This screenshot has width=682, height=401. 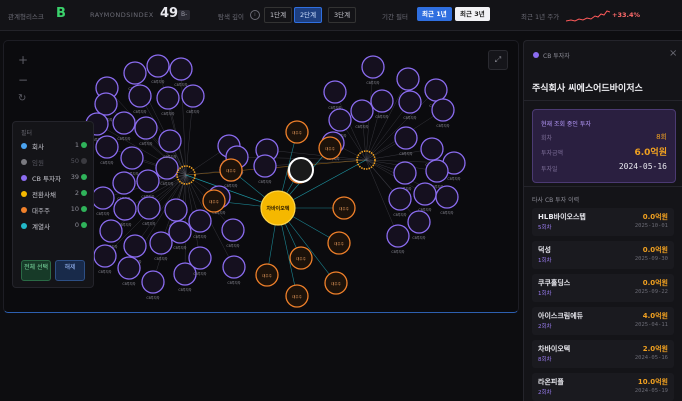 What do you see at coordinates (27, 133) in the screenshot?
I see `filter-title: 필터` at bounding box center [27, 133].